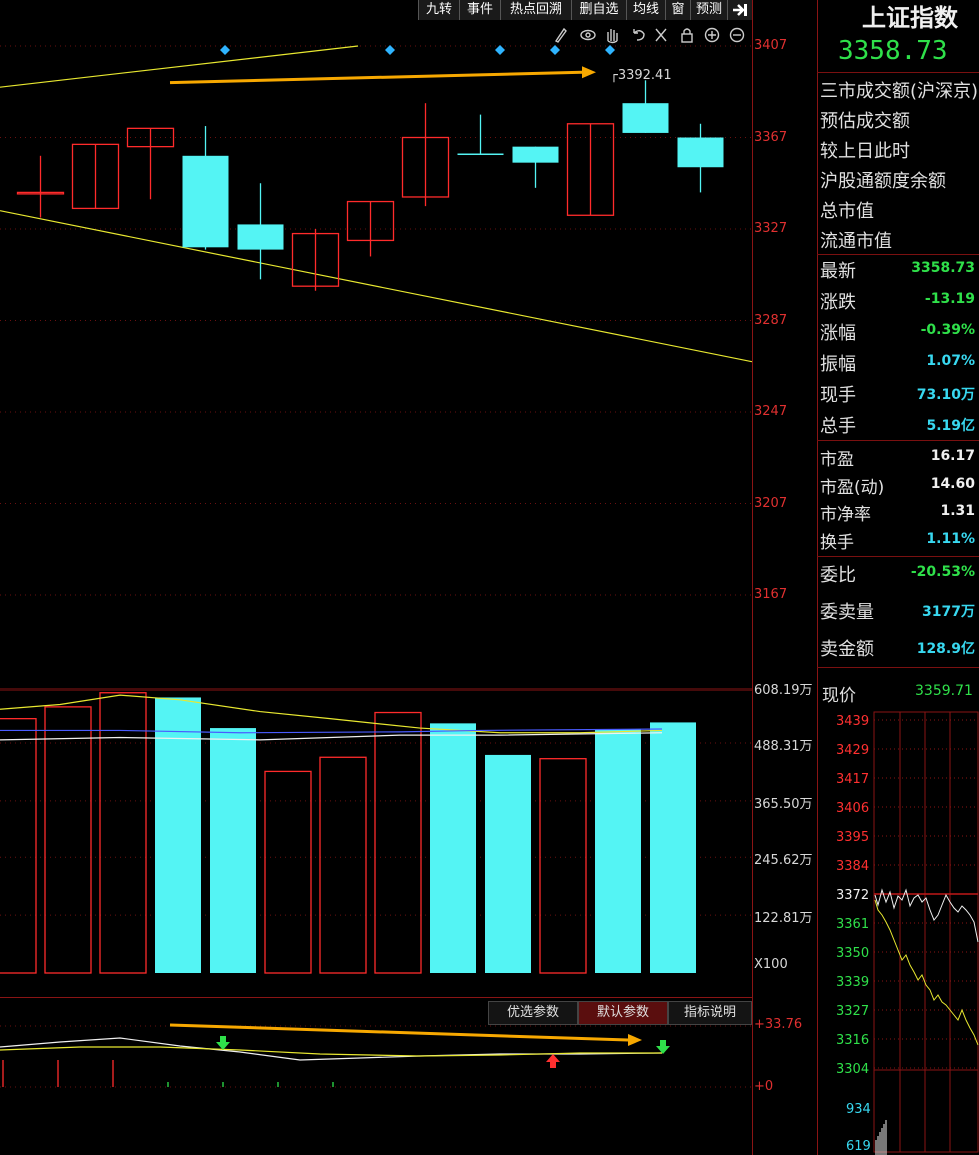 The width and height of the screenshot is (979, 1155). Describe the element at coordinates (948, 612) in the screenshot. I see `order-value: 3177万` at that location.